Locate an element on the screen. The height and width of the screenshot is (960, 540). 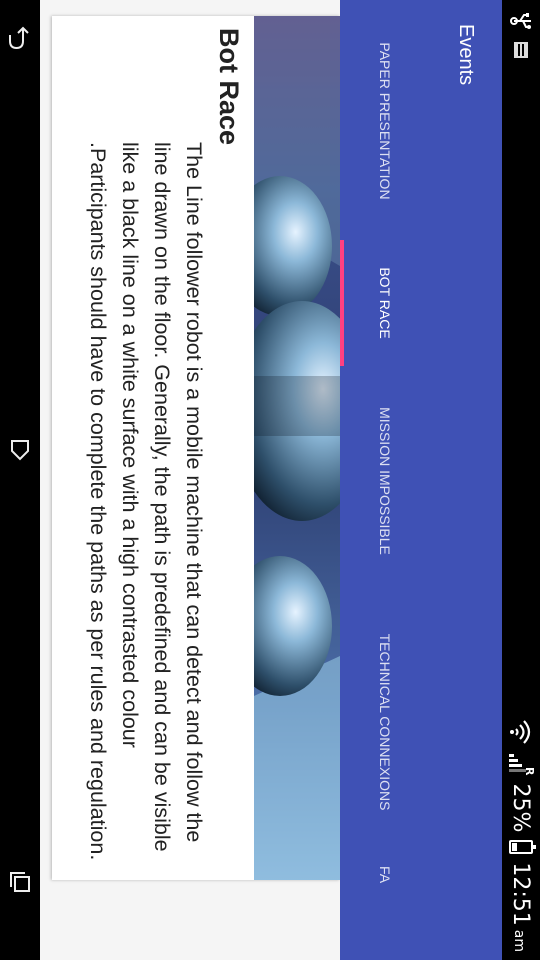
status-right: R 25% 12:51 am is located at coordinates (521, 835).